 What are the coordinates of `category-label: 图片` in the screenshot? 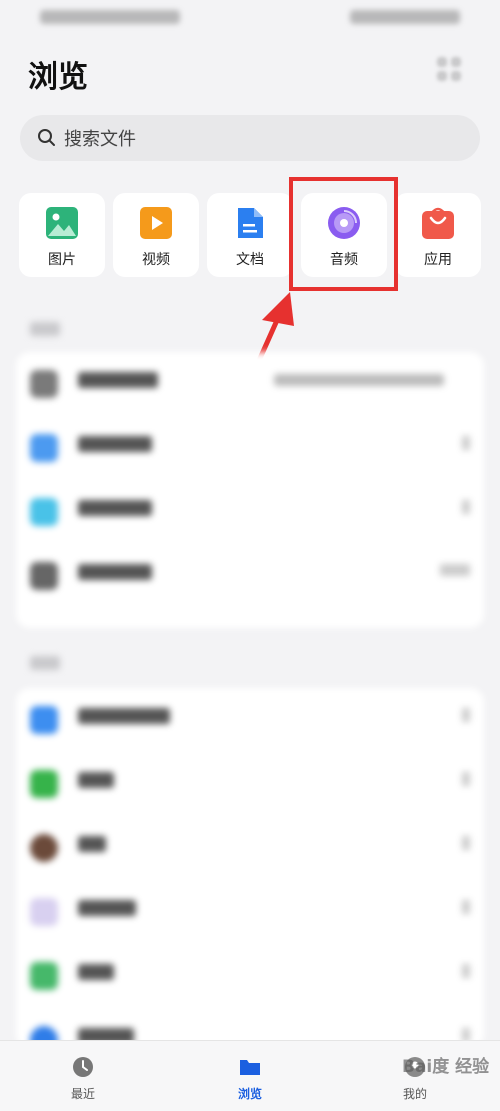 It's located at (62, 260).